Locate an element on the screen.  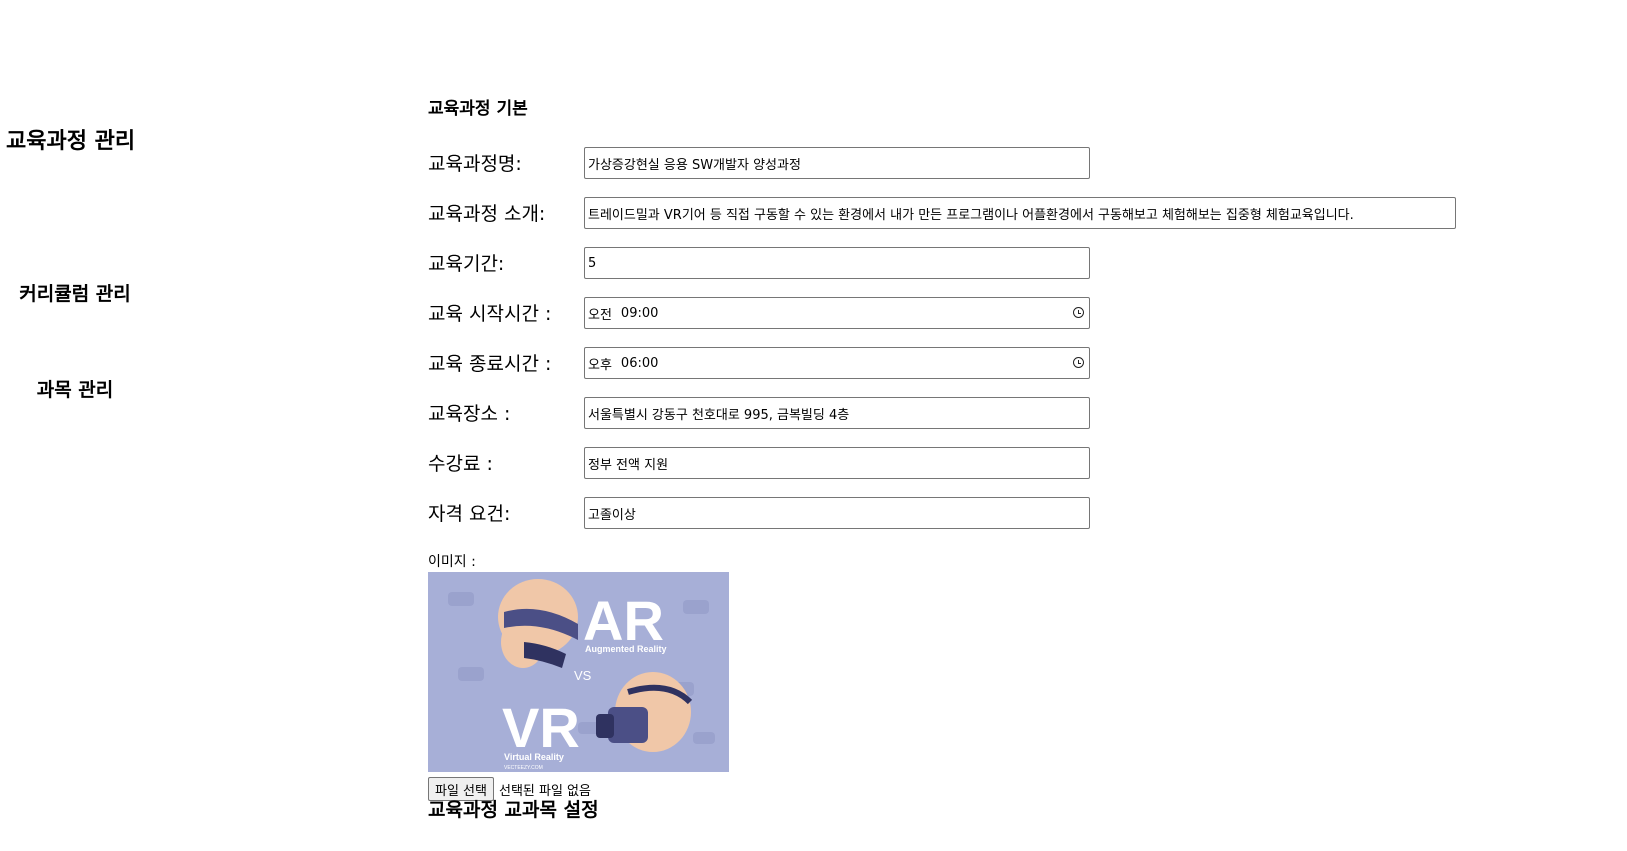
section-heading: 교육과정 기본 is located at coordinates (478, 109).